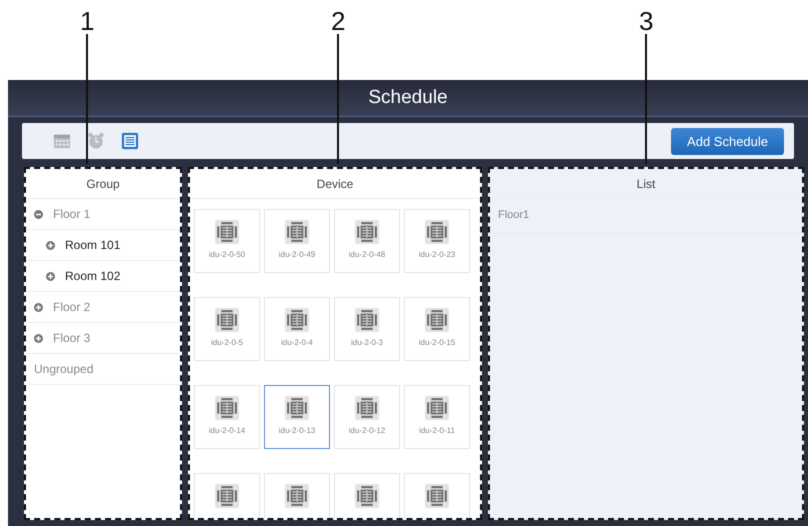 This screenshot has width=808, height=526. I want to click on tree-item: Floor 3, so click(103, 338).